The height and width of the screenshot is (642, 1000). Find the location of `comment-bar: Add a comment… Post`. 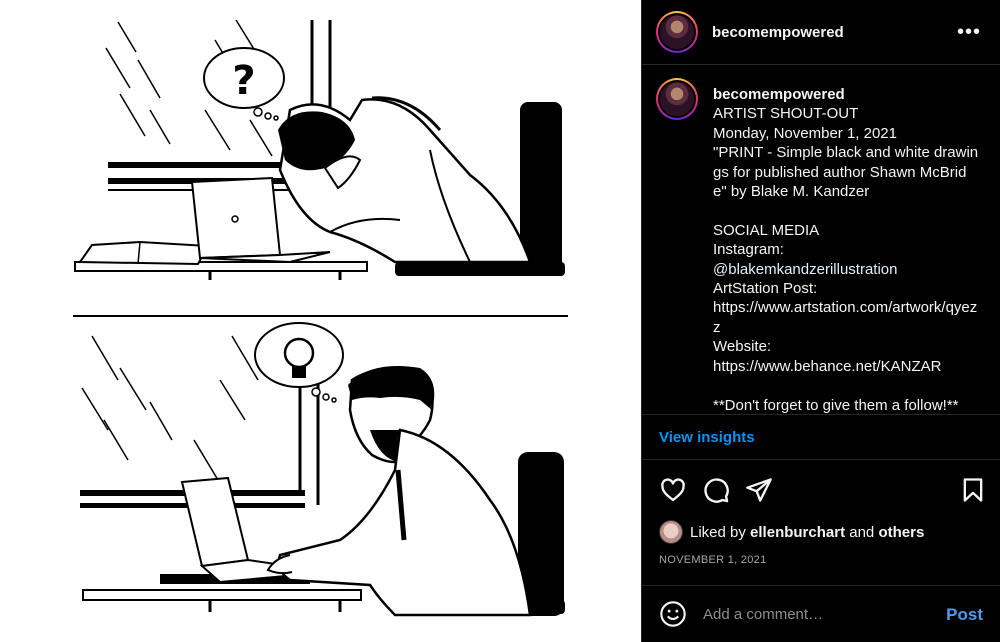

comment-bar: Add a comment… Post is located at coordinates (821, 613).